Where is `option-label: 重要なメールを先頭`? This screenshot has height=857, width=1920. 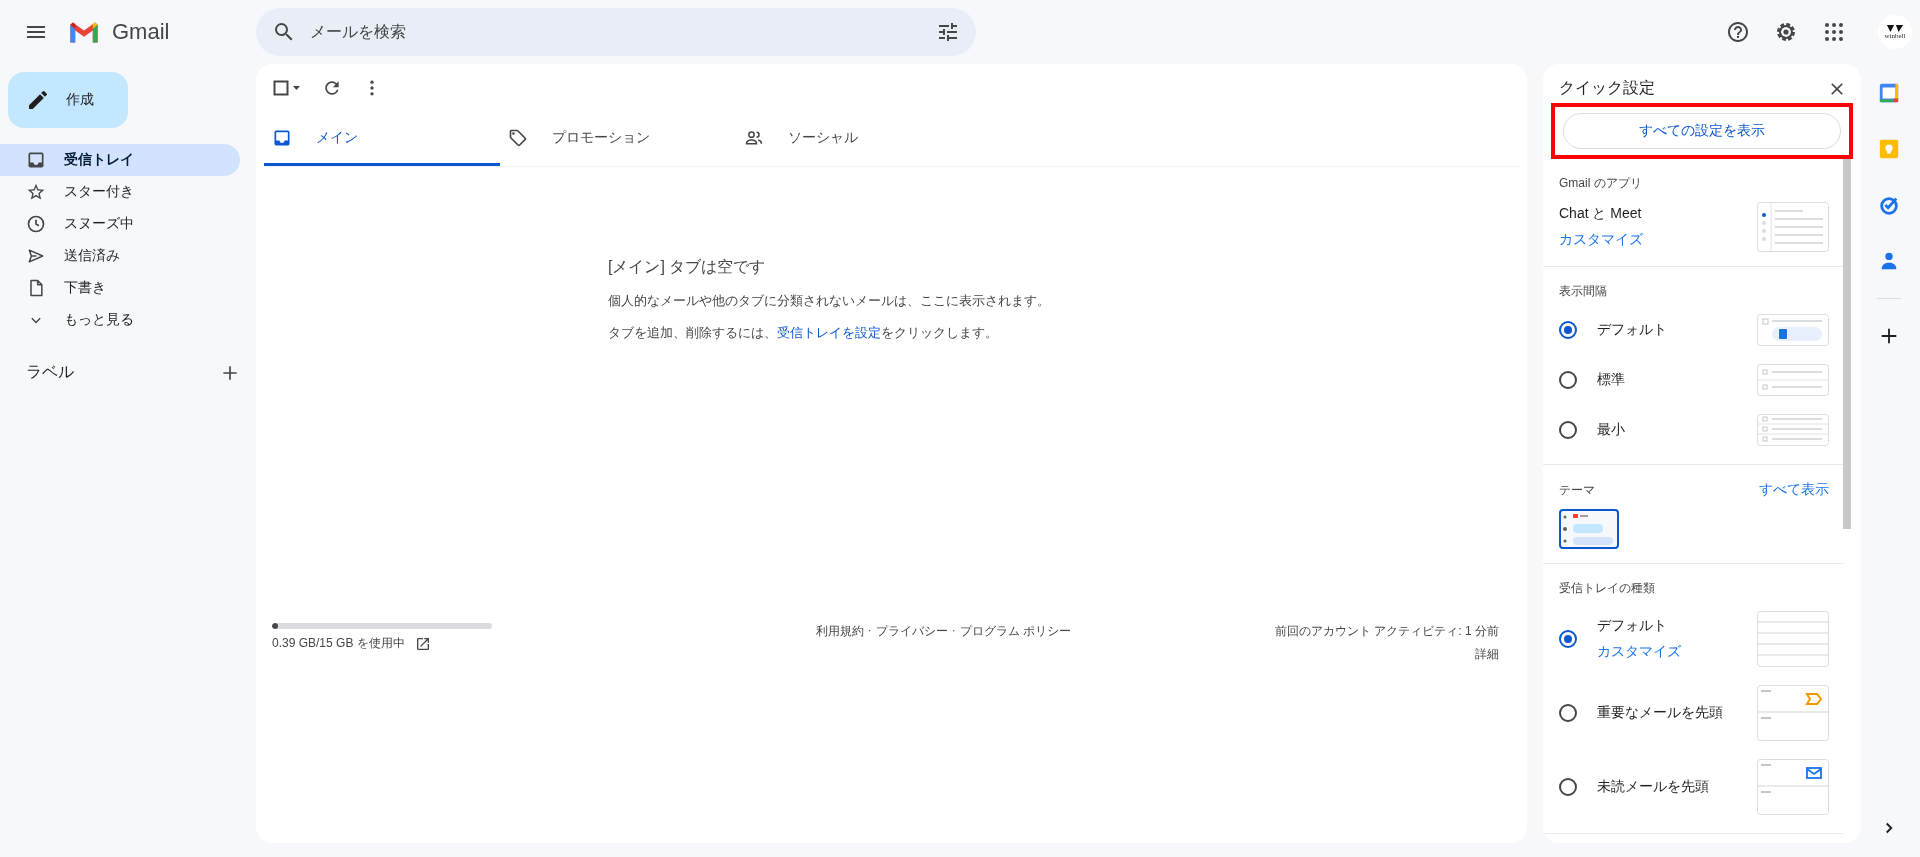
option-label: 重要なメールを先頭 is located at coordinates (1660, 713).